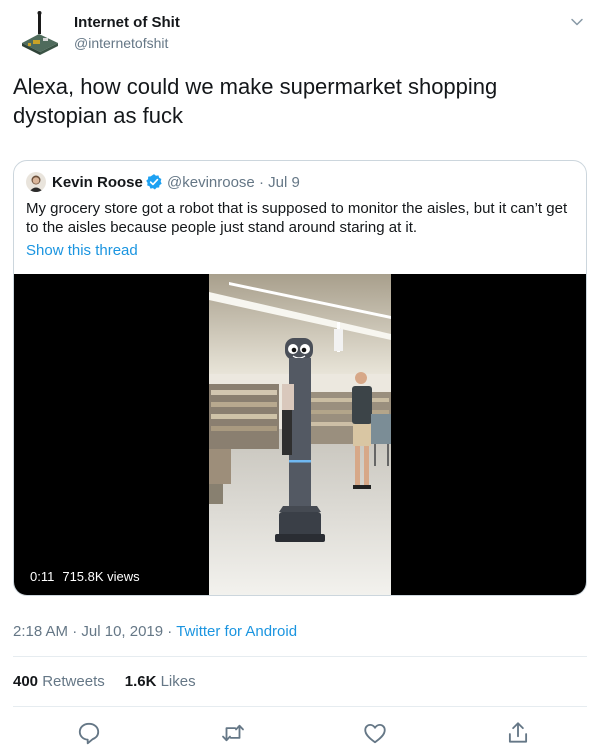 This screenshot has width=600, height=753. Describe the element at coordinates (211, 182) in the screenshot. I see `quoted-handle: @kevinroose` at that location.